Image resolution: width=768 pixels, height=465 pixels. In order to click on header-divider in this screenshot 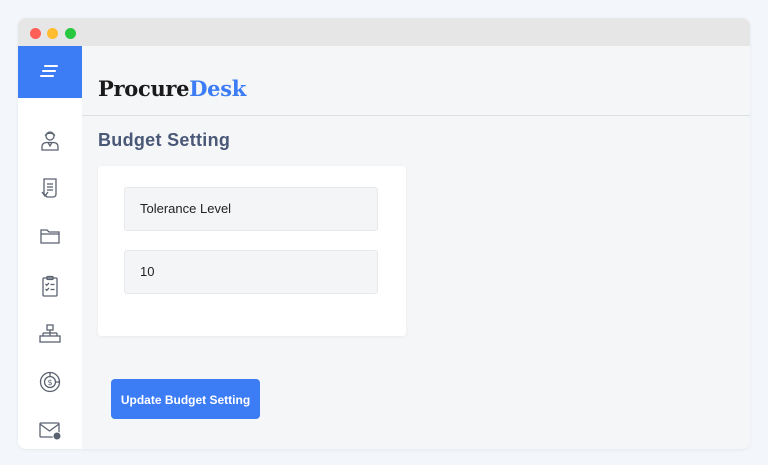, I will do `click(416, 115)`.